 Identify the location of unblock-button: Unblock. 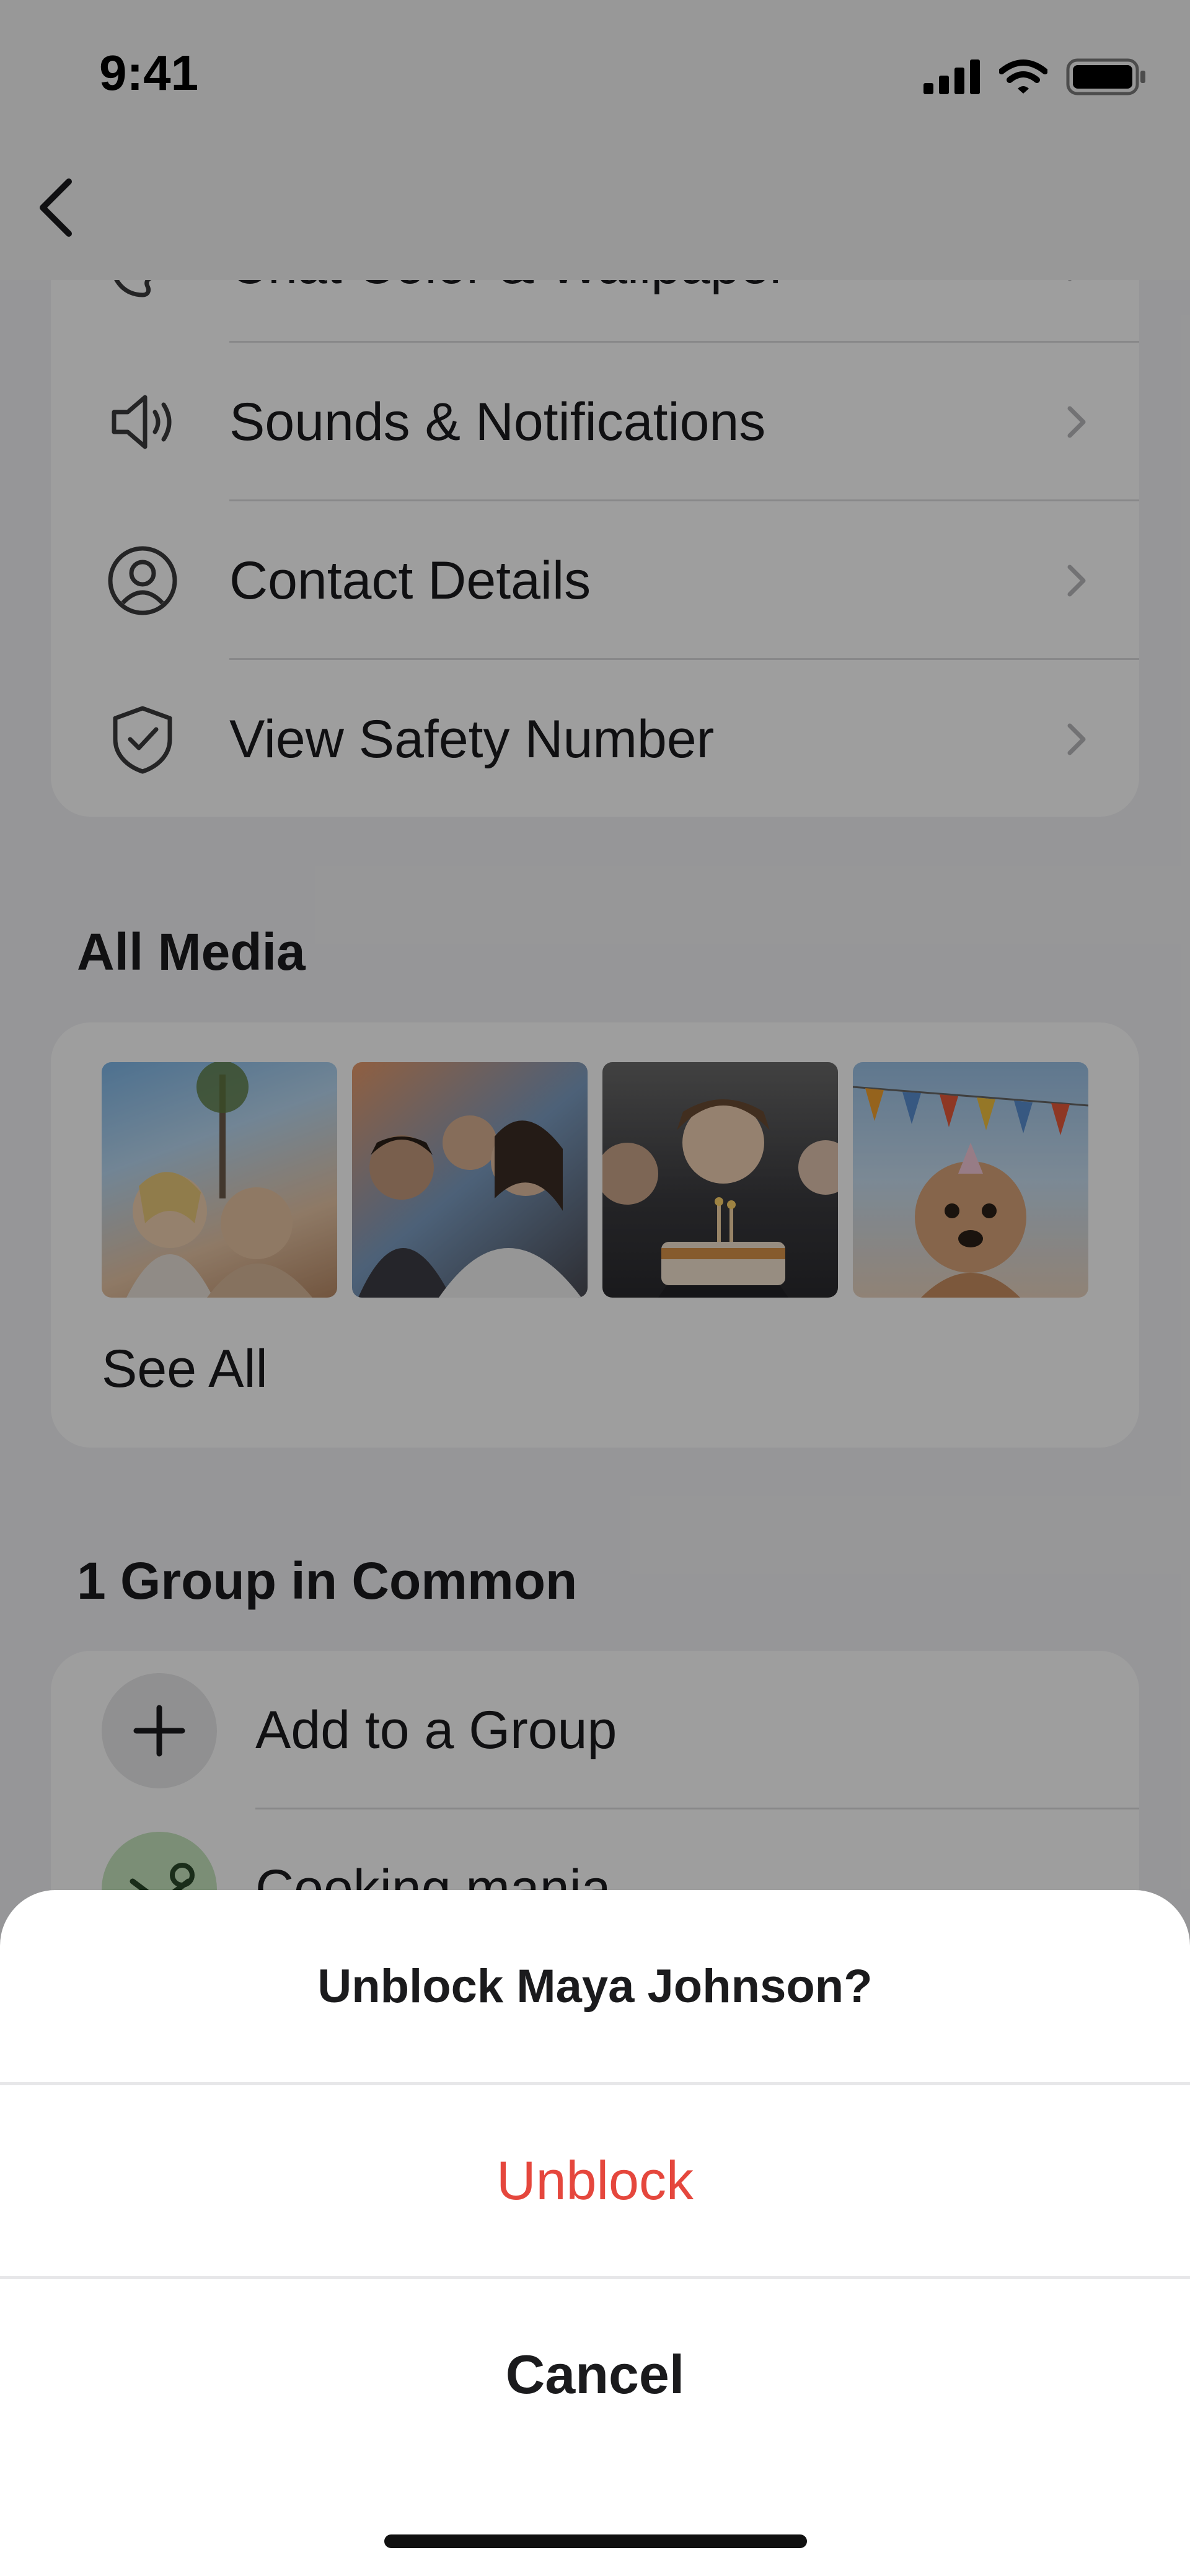
(595, 2180).